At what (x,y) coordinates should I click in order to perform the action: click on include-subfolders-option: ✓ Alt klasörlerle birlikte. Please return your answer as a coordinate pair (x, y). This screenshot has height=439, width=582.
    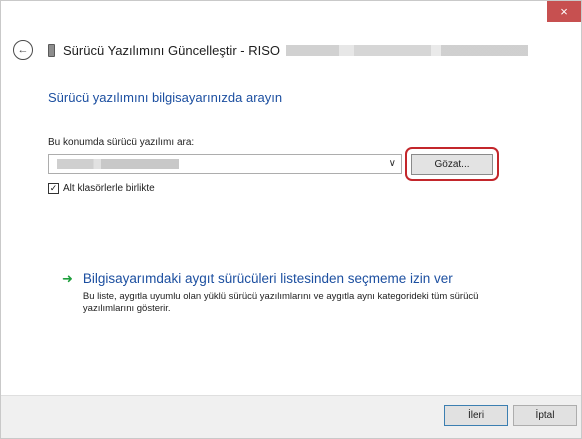
    Looking at the image, I should click on (101, 188).